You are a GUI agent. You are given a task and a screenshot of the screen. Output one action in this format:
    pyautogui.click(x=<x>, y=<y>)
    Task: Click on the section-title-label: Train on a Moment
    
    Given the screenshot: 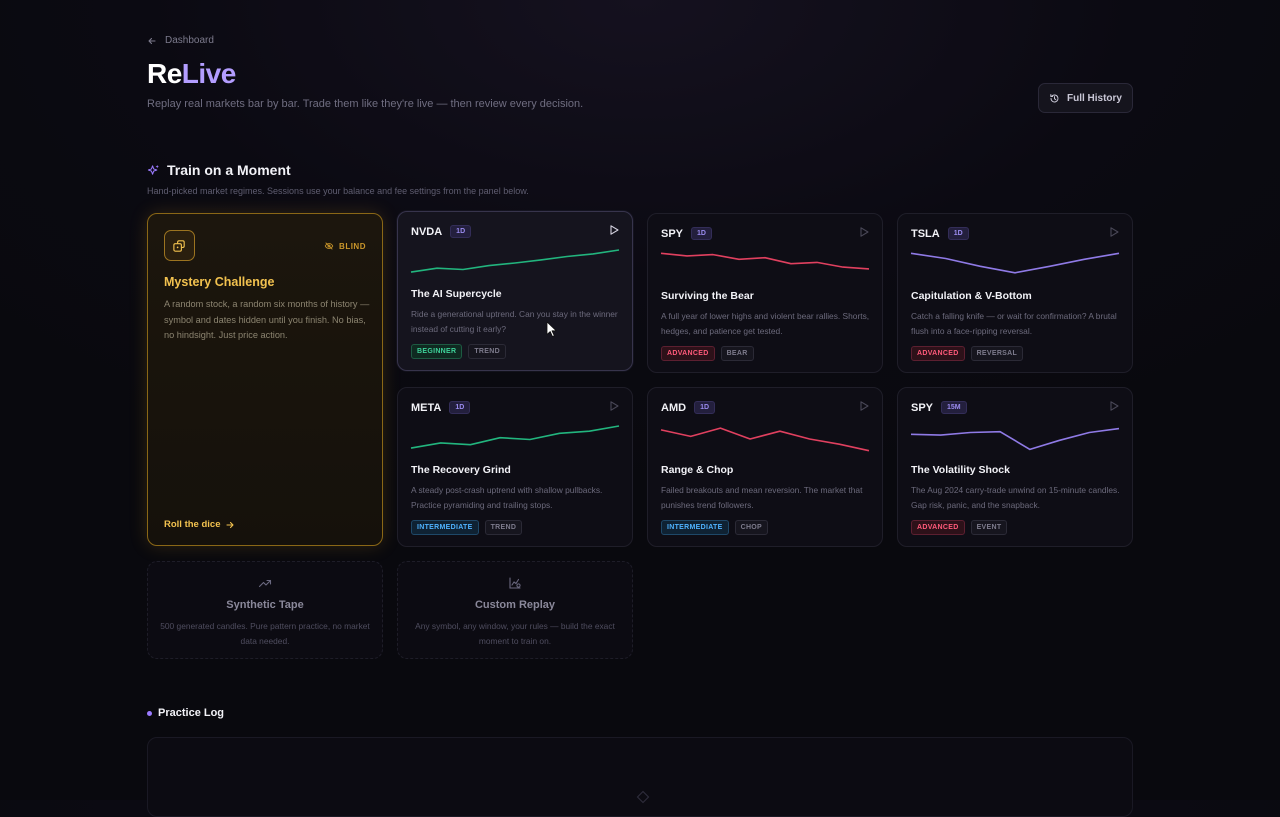 What is the action you would take?
    pyautogui.click(x=229, y=170)
    